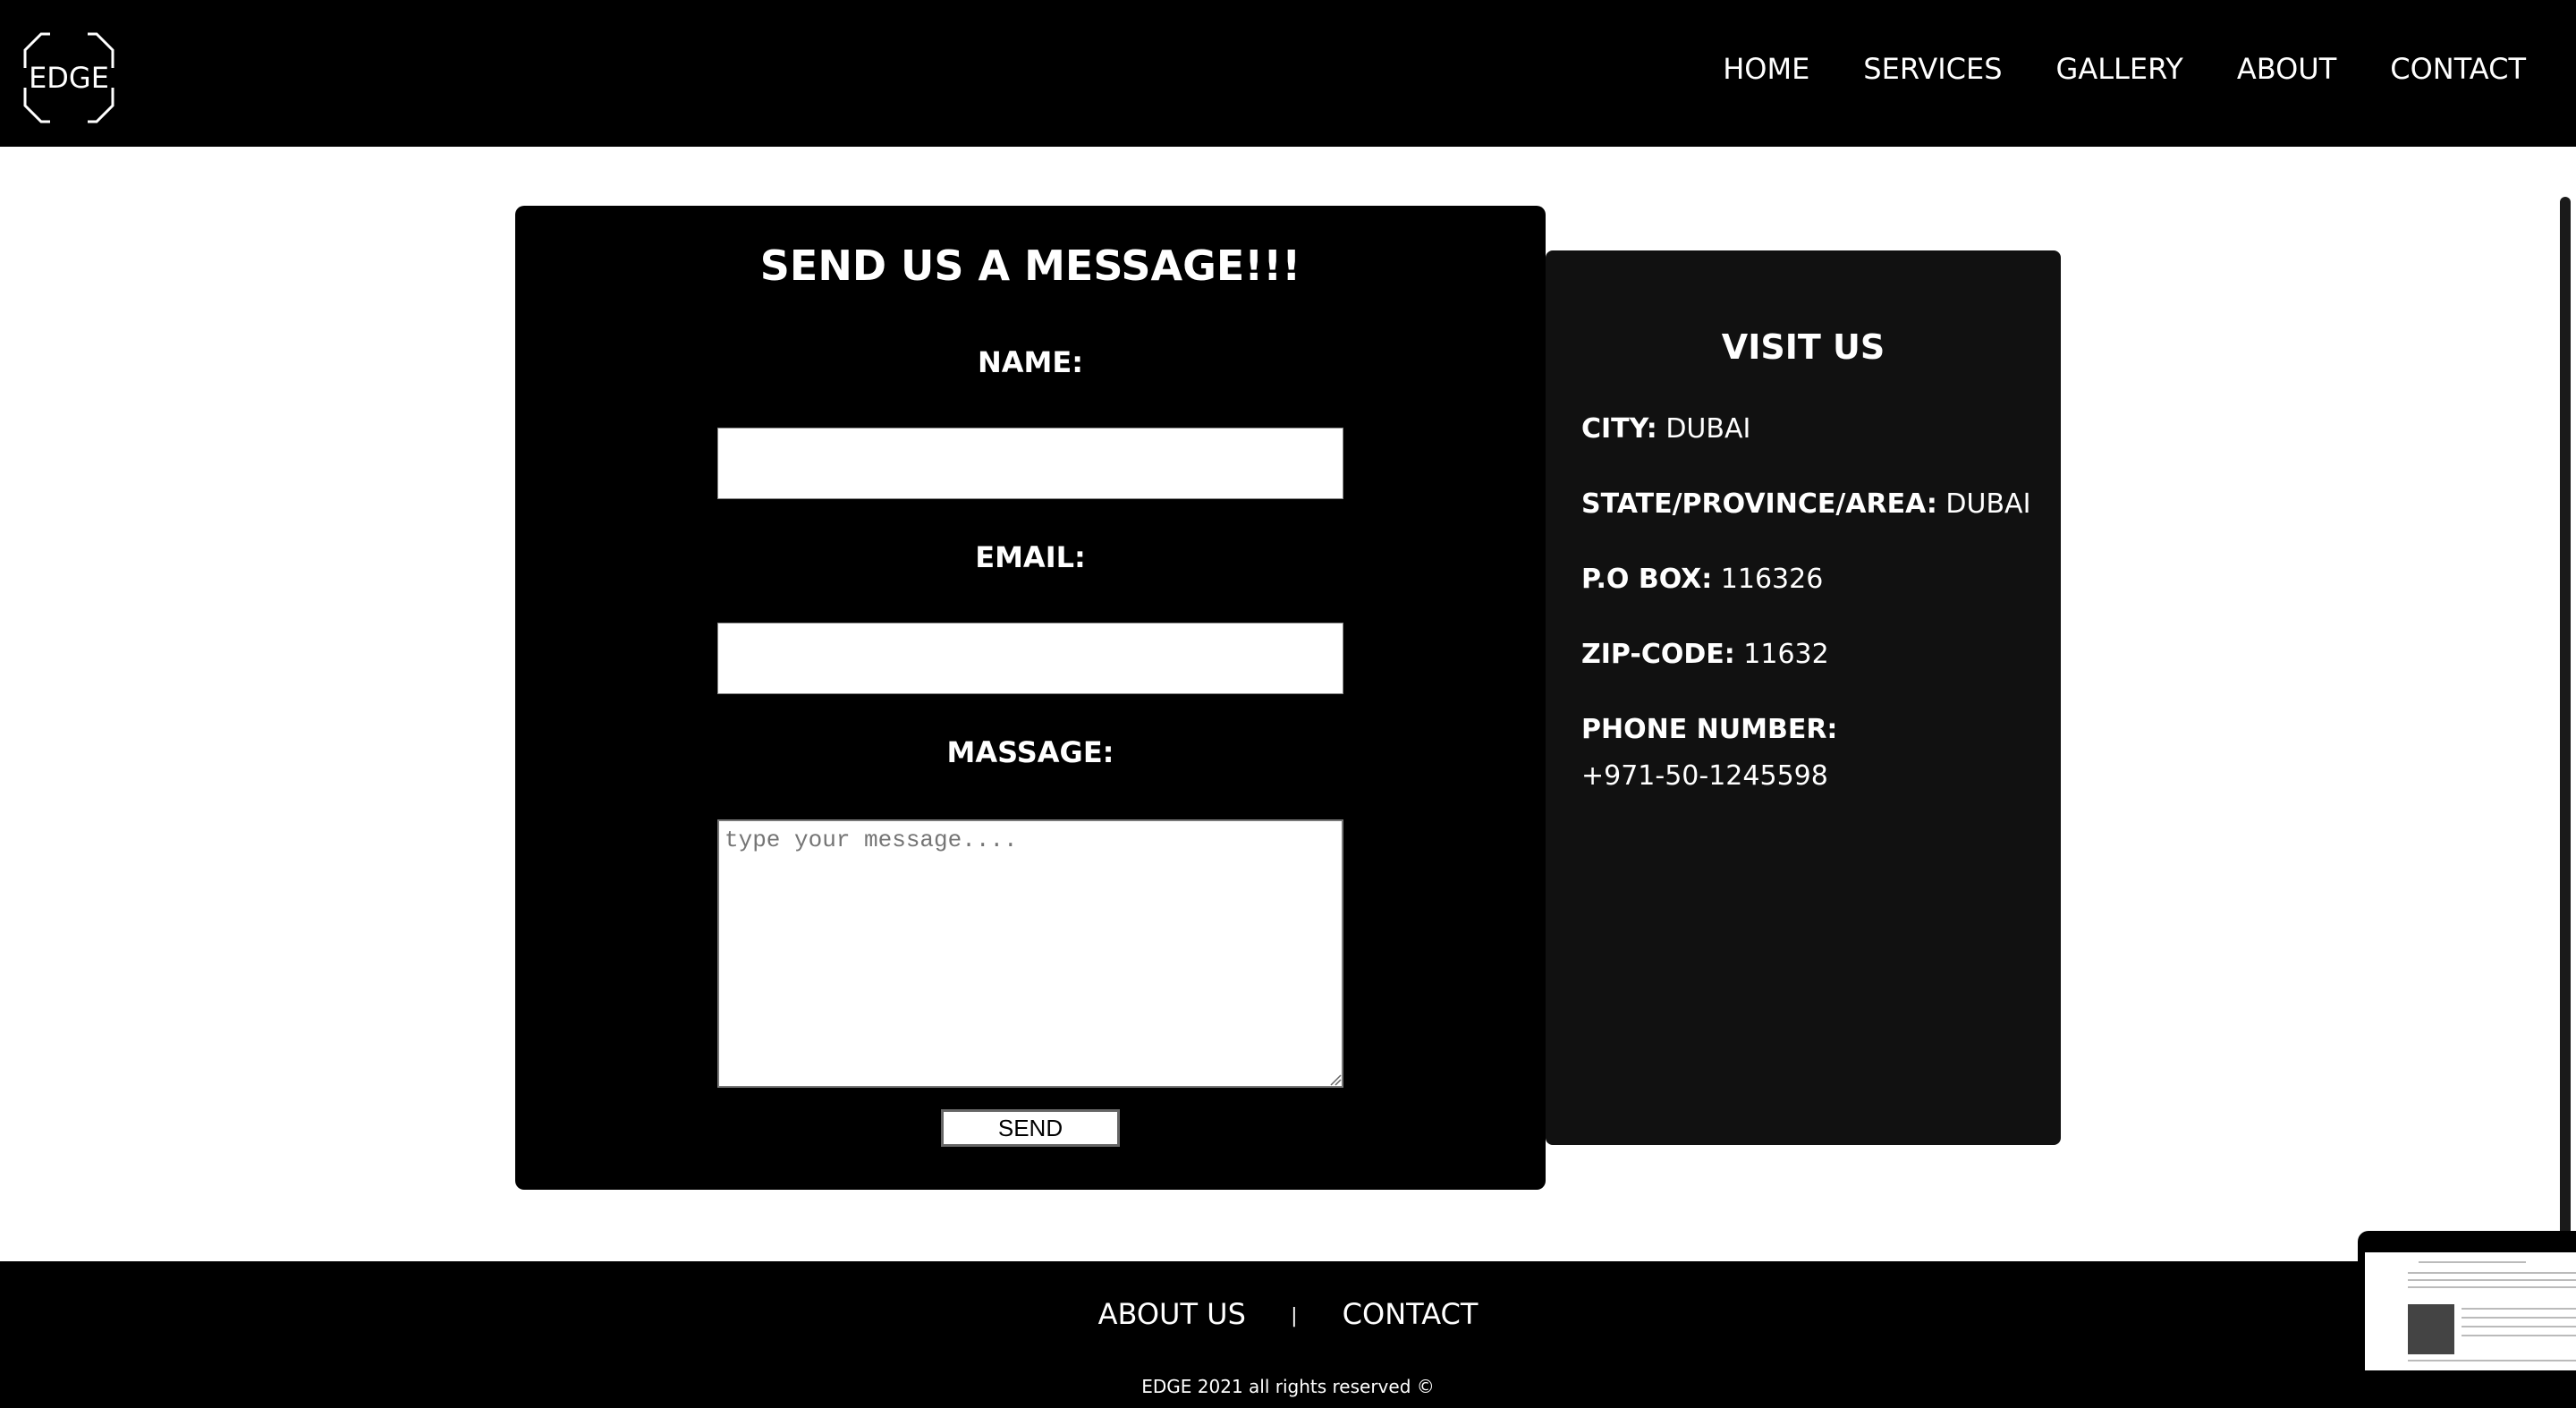 This screenshot has height=1408, width=2576. Describe the element at coordinates (1658, 654) in the screenshot. I see `zip-label: ZIP-CODE:` at that location.